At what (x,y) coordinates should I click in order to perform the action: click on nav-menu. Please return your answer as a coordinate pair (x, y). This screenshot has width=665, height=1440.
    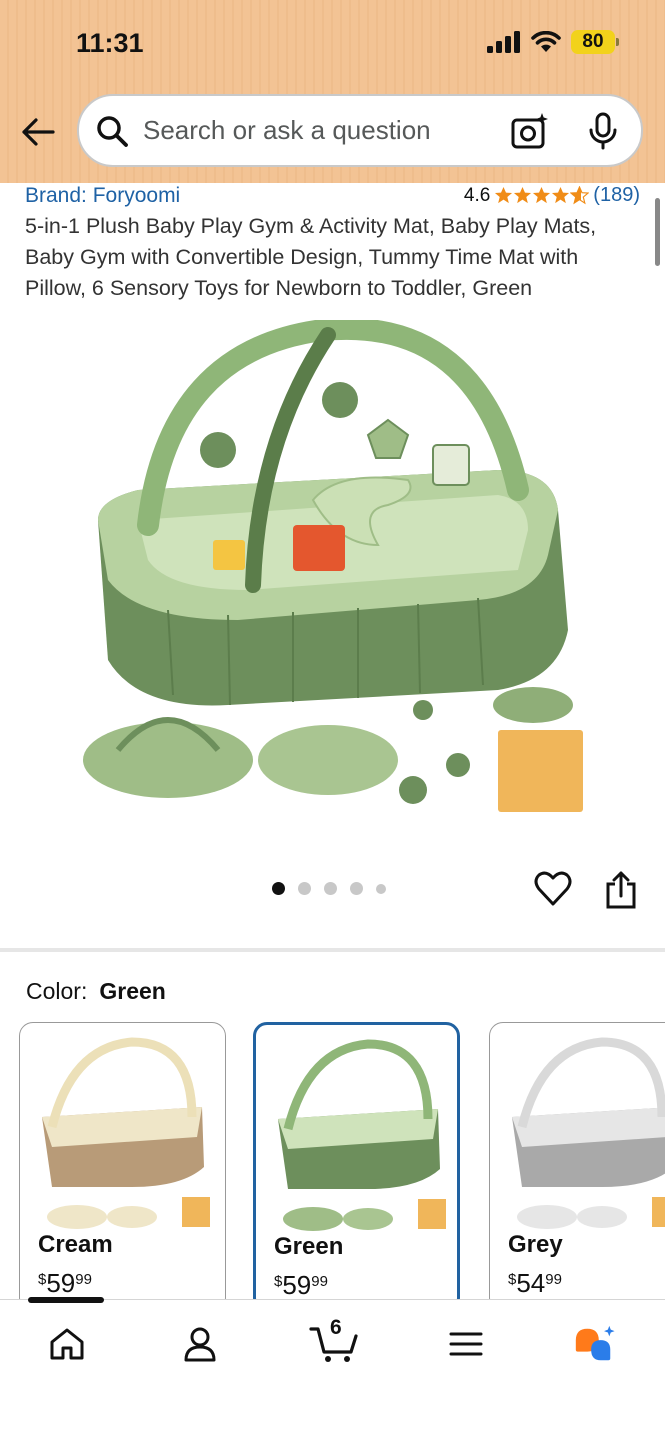
    Looking at the image, I should click on (466, 1344).